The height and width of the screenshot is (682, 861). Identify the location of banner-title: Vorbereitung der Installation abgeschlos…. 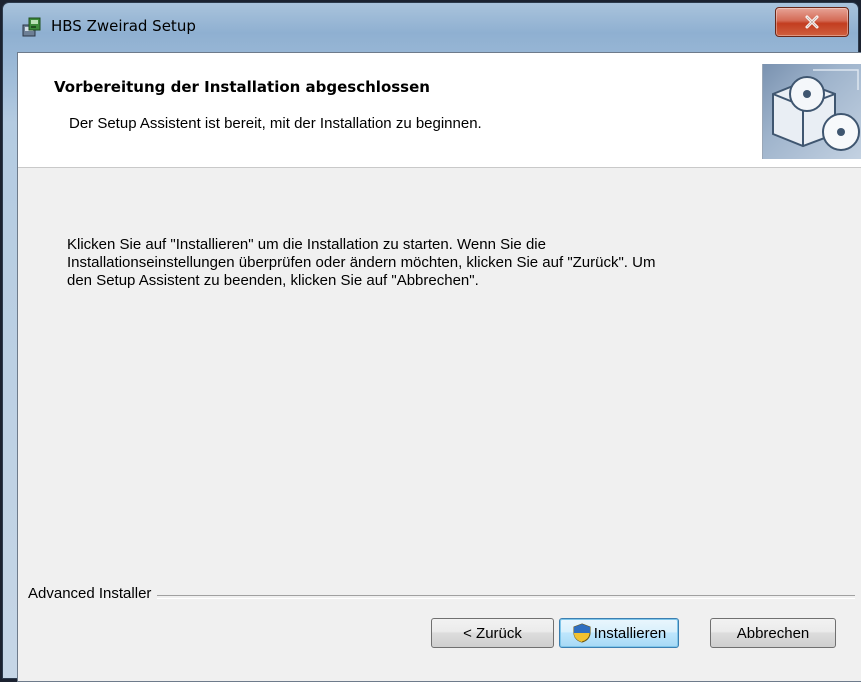
(242, 87).